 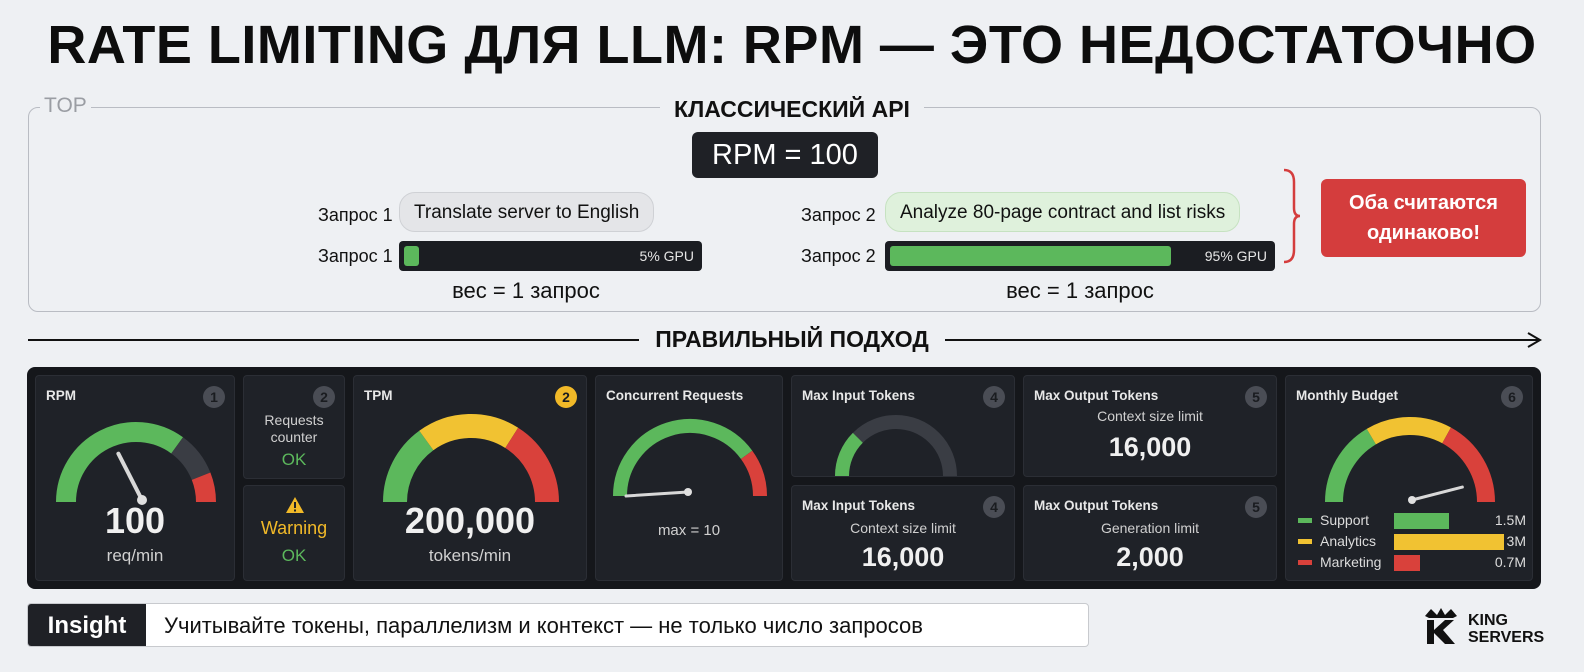 What do you see at coordinates (753, 473) in the screenshot?
I see `concurrent-gauge-red-arc` at bounding box center [753, 473].